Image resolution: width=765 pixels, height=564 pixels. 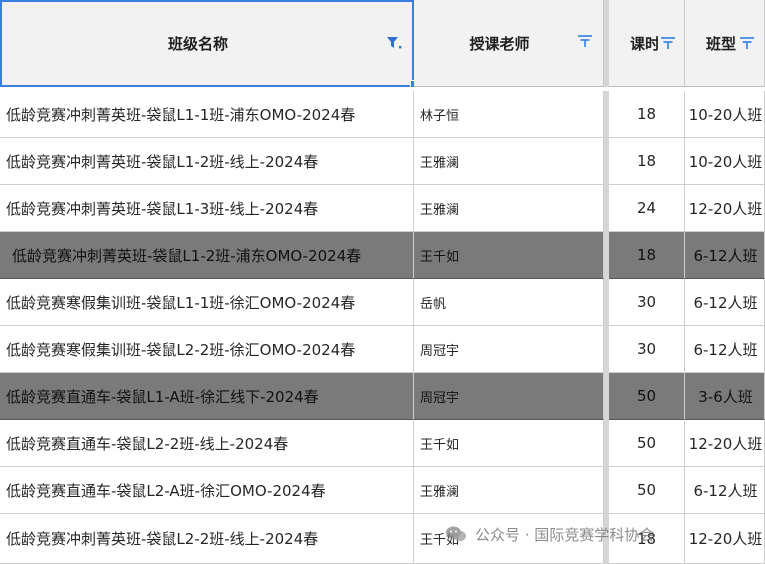 What do you see at coordinates (207, 349) in the screenshot?
I see `class-name-cell: 低龄竞赛寒假集训班-袋鼠L2-2班-徐汇OMO-2024春` at bounding box center [207, 349].